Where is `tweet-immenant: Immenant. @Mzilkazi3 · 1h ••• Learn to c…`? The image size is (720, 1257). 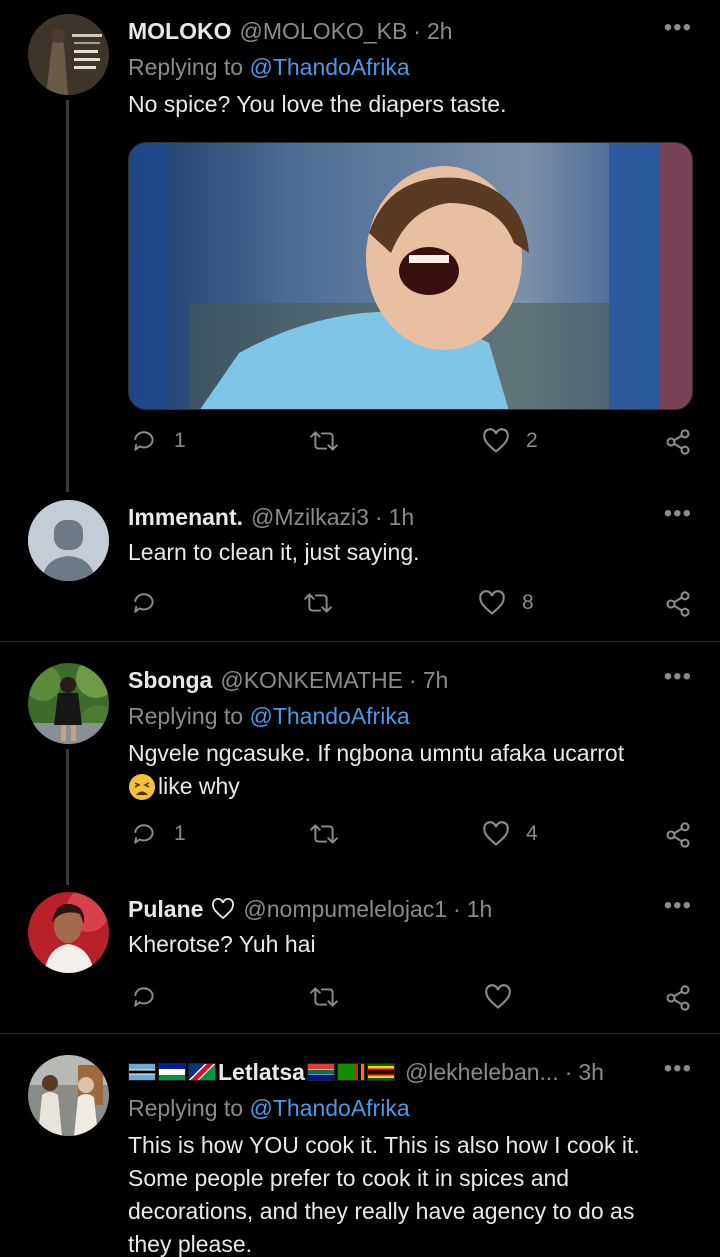
tweet-immenant: Immenant. @Mzilkazi3 · 1h ••• Learn to c… is located at coordinates (360, 571).